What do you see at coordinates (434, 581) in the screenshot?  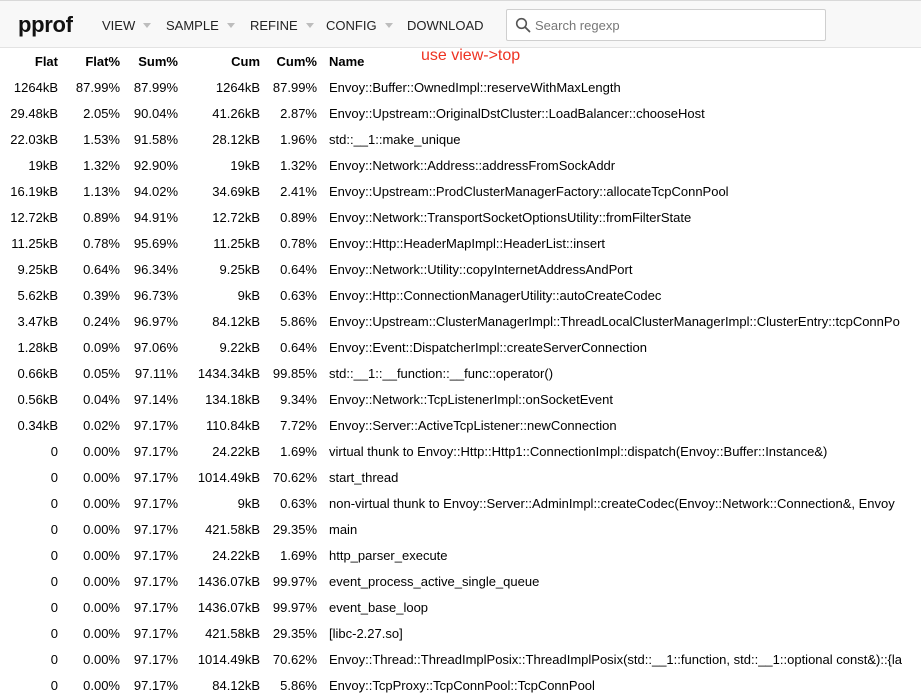 I see `name-cell: event_process_active_single_queue` at bounding box center [434, 581].